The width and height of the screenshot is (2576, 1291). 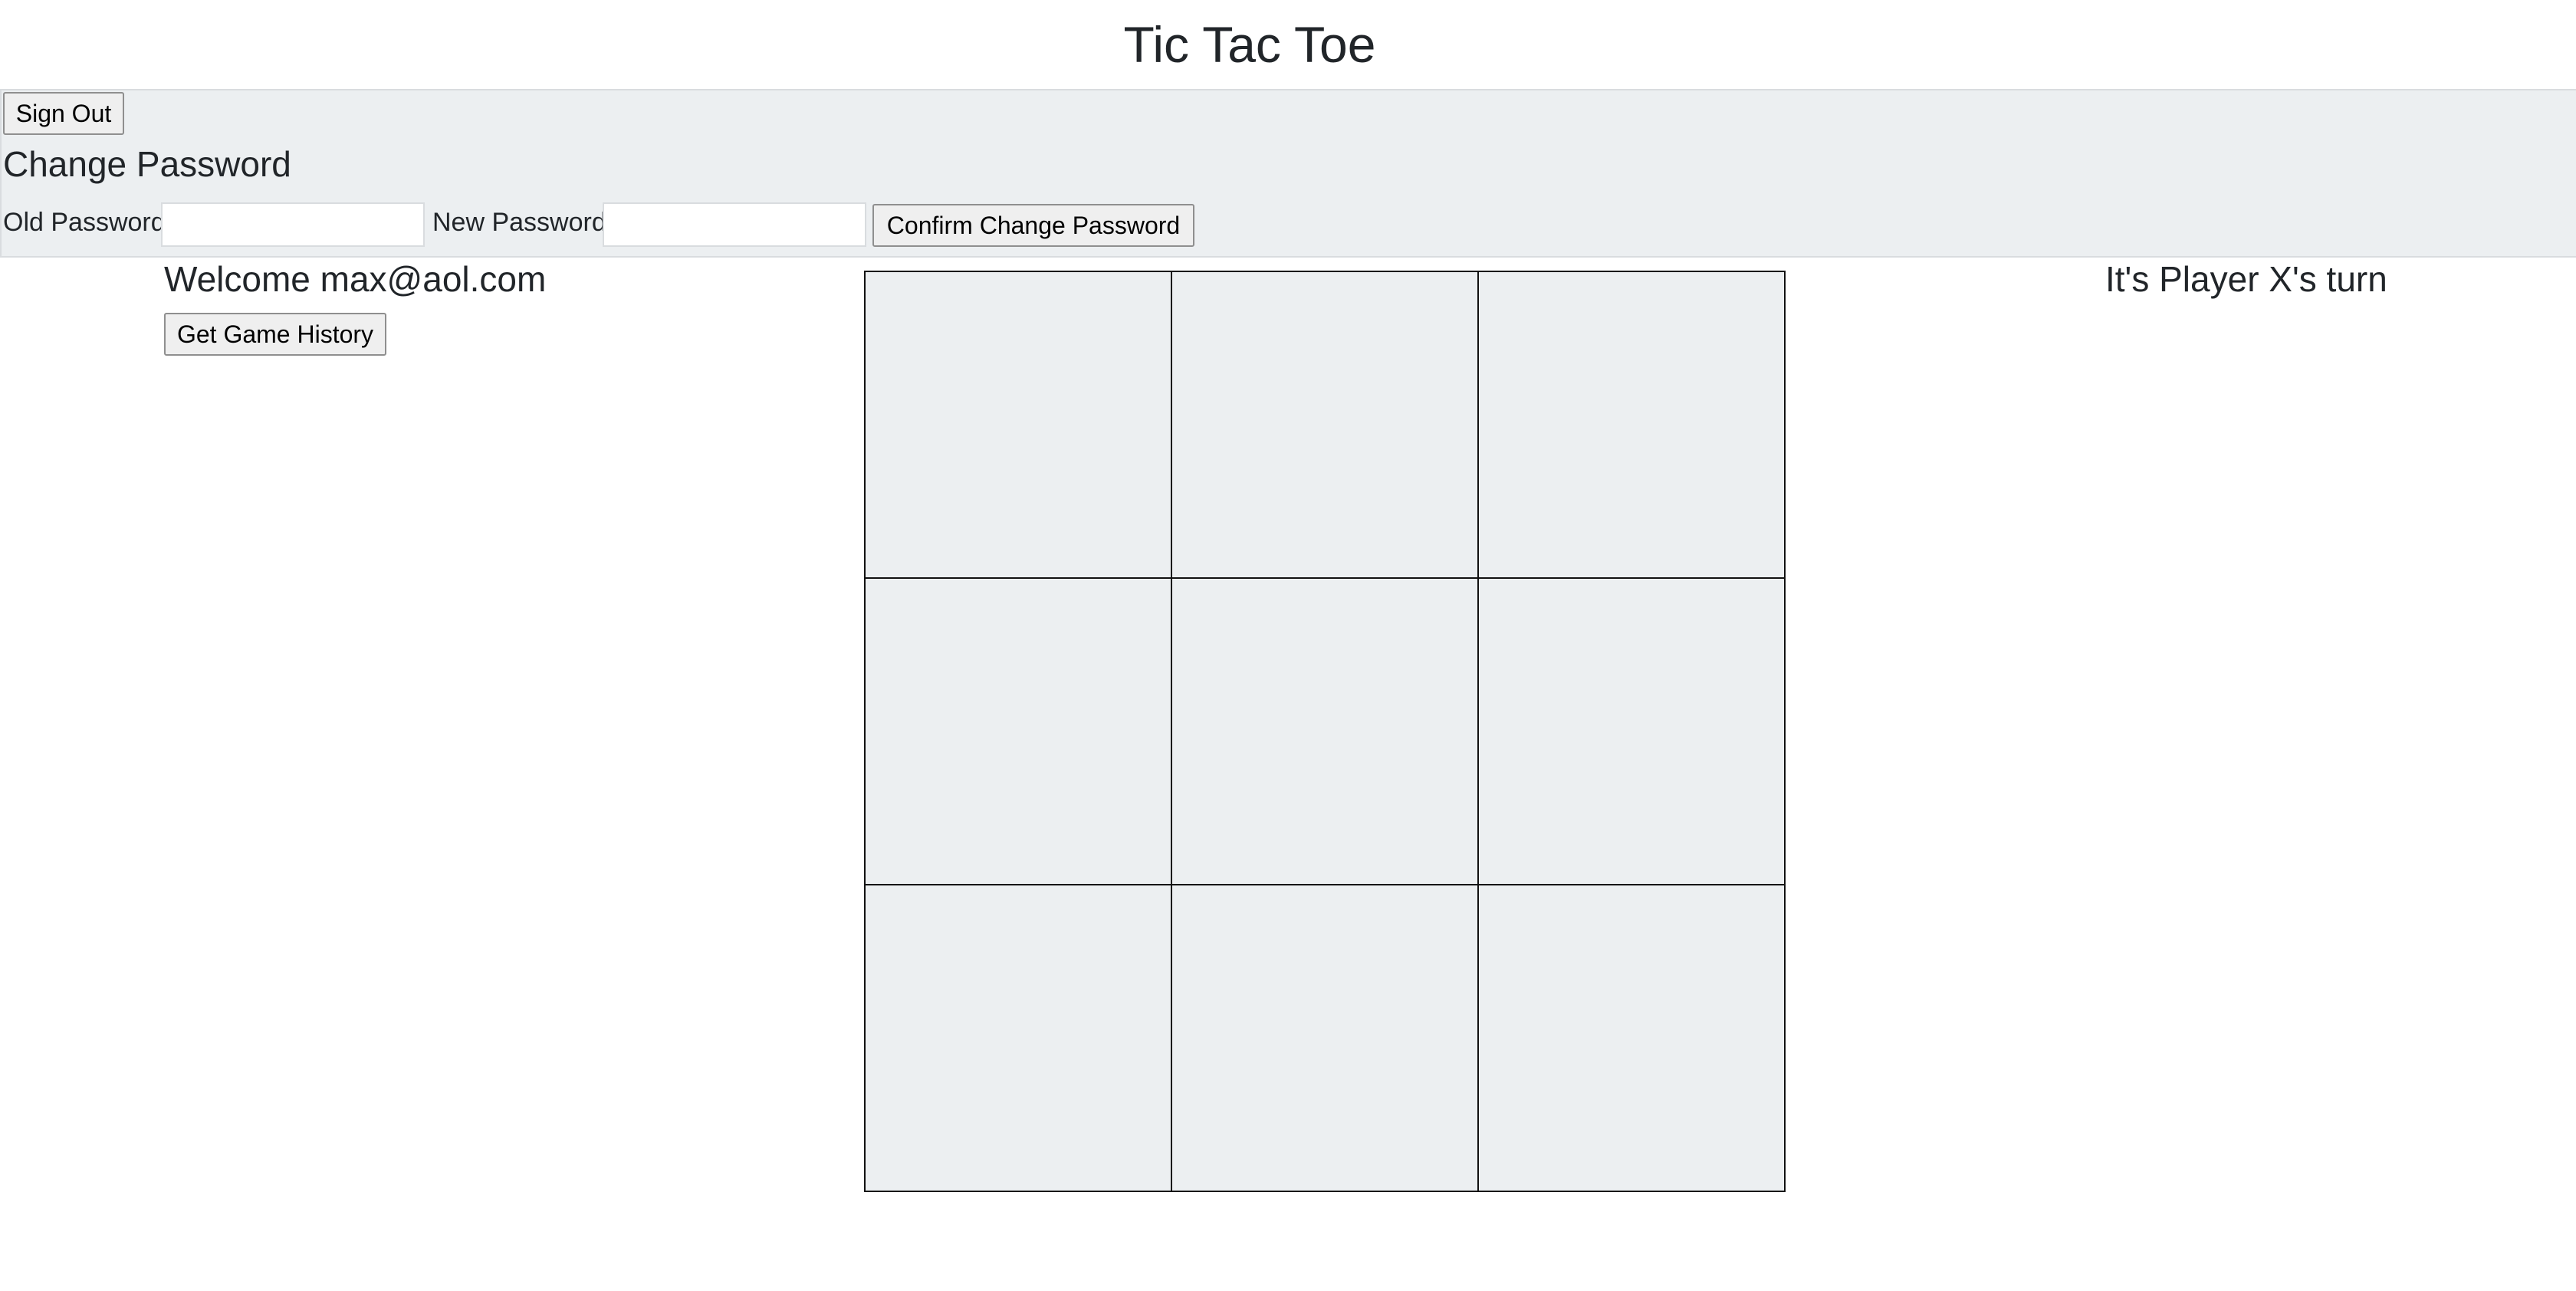 What do you see at coordinates (735, 225) in the screenshot?
I see `new-password-input` at bounding box center [735, 225].